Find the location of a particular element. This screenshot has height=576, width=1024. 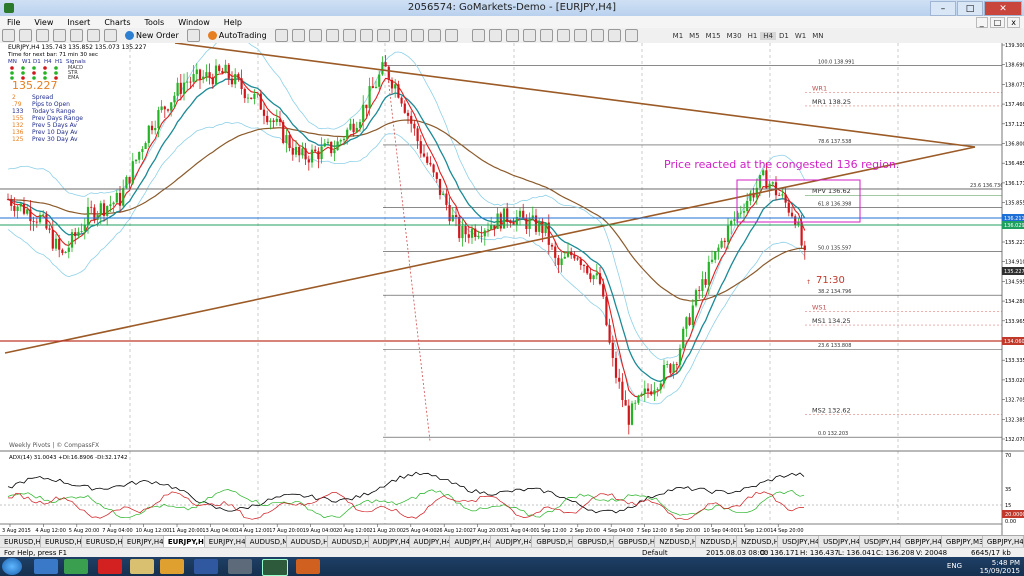

stat-label: Prev 10 Day Av is located at coordinates (55, 132).